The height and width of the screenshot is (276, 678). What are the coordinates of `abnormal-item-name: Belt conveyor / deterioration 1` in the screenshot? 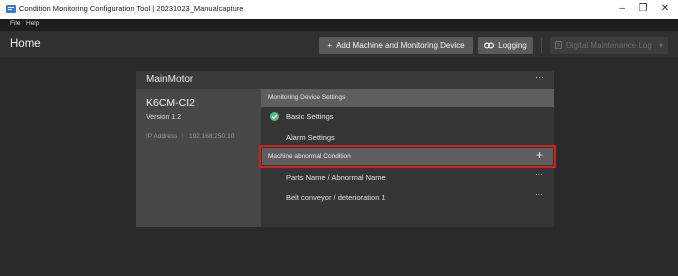 It's located at (336, 197).